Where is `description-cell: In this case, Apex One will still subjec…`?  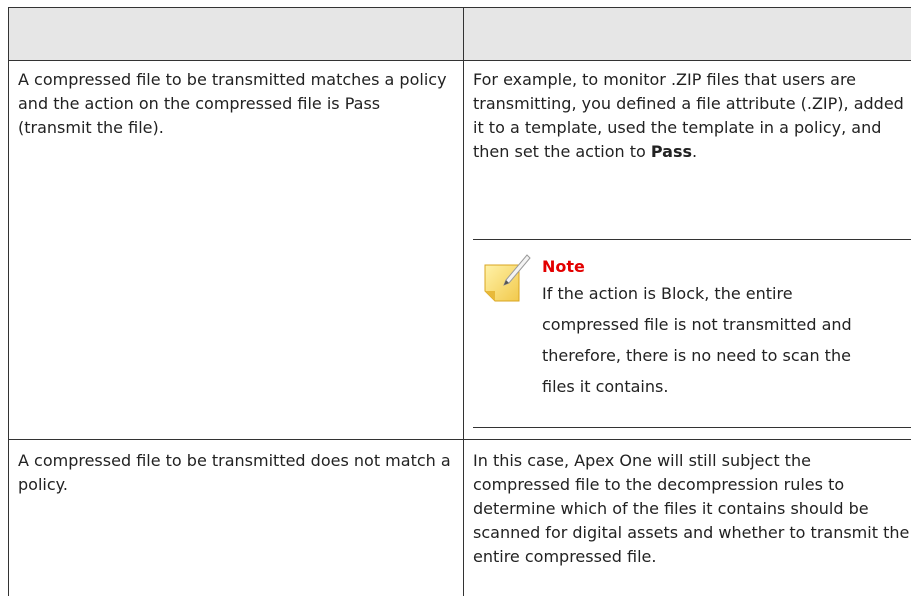 description-cell: In this case, Apex One will still subjec… is located at coordinates (692, 509).